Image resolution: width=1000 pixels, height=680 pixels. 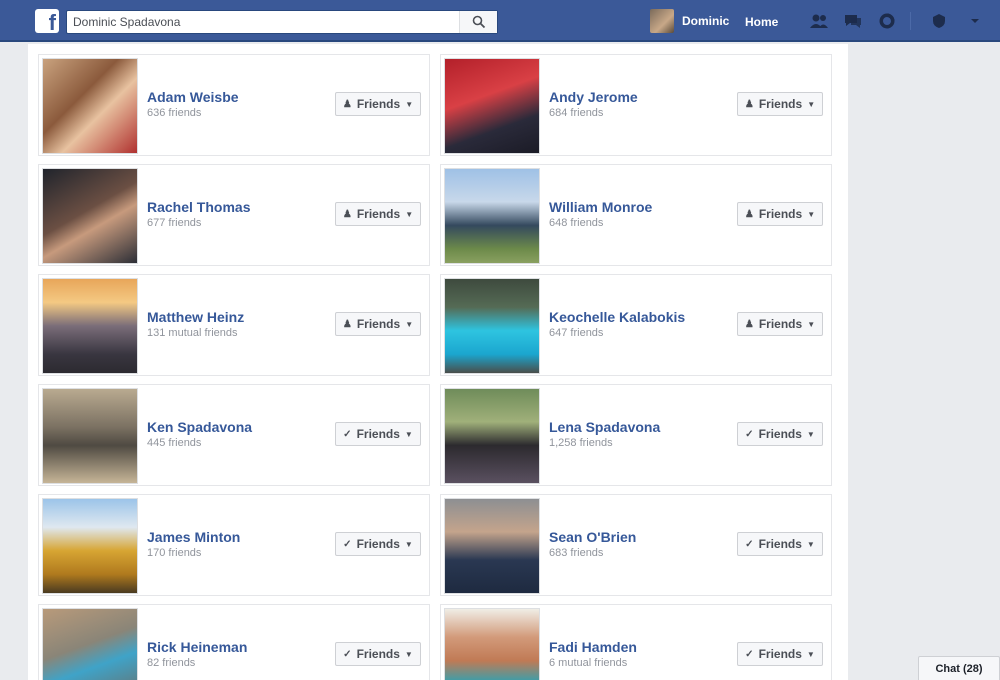 I want to click on friend-card: Adam Weisbe 636 friends ♟ Friends ▼, so click(x=229, y=100).